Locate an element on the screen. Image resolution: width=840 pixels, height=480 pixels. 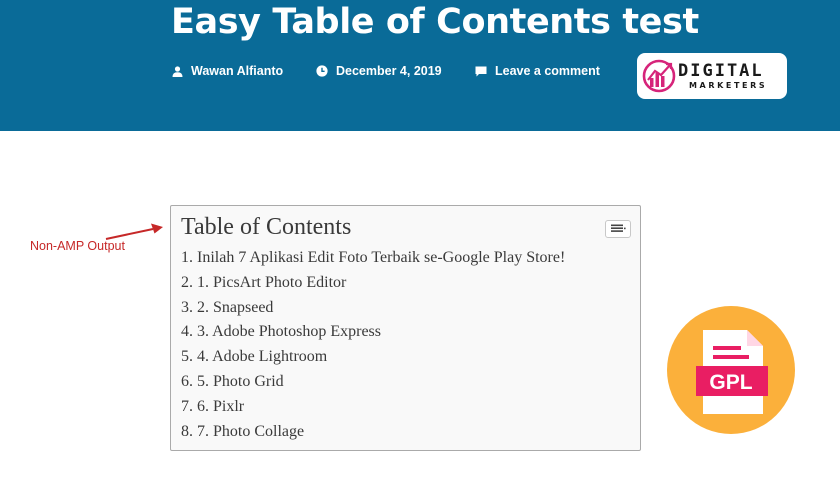
digital-marketers-logo: DIGITAL MARKETERS is located at coordinates (712, 76).